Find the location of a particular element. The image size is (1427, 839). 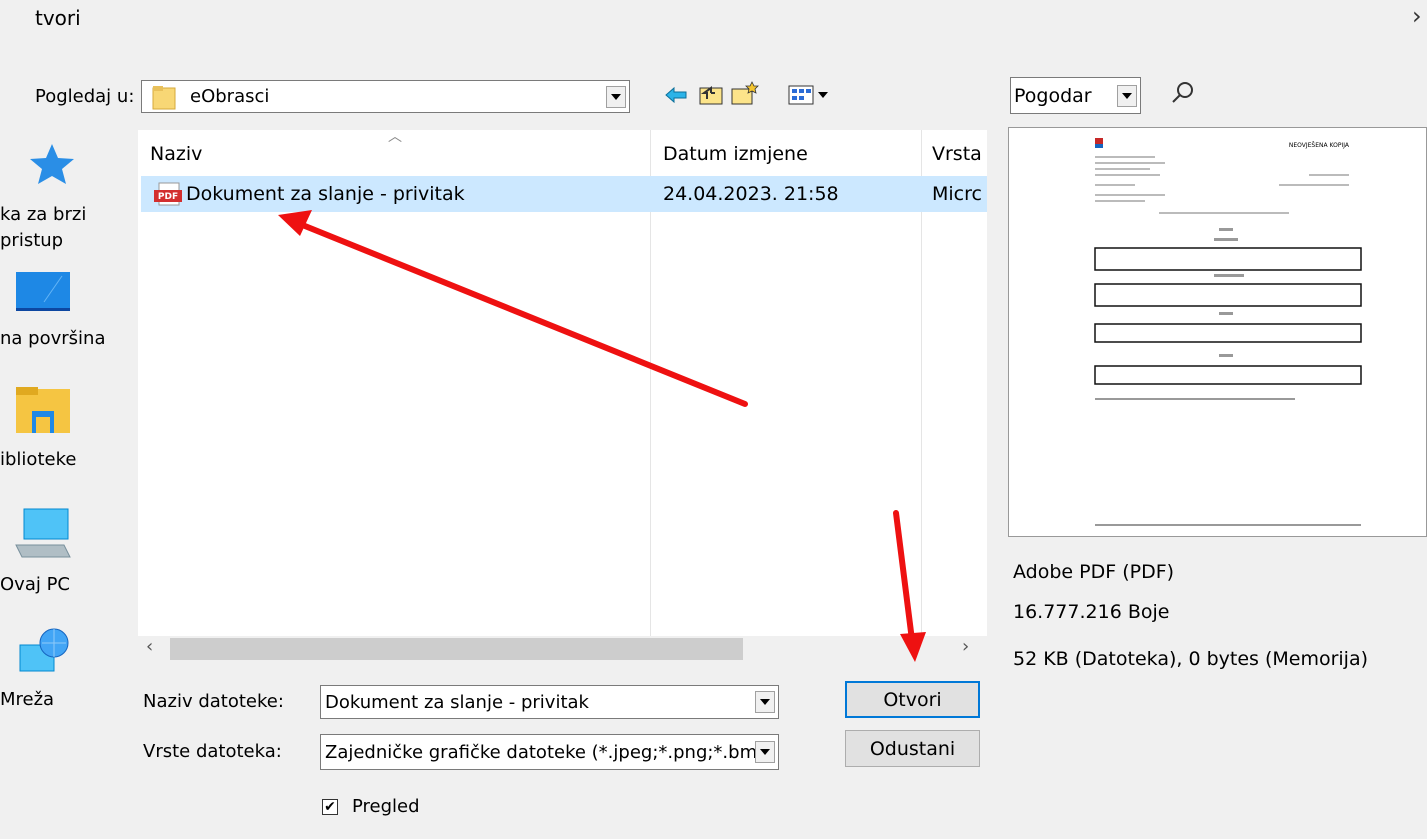

view-menu-icon is located at coordinates (812, 97).